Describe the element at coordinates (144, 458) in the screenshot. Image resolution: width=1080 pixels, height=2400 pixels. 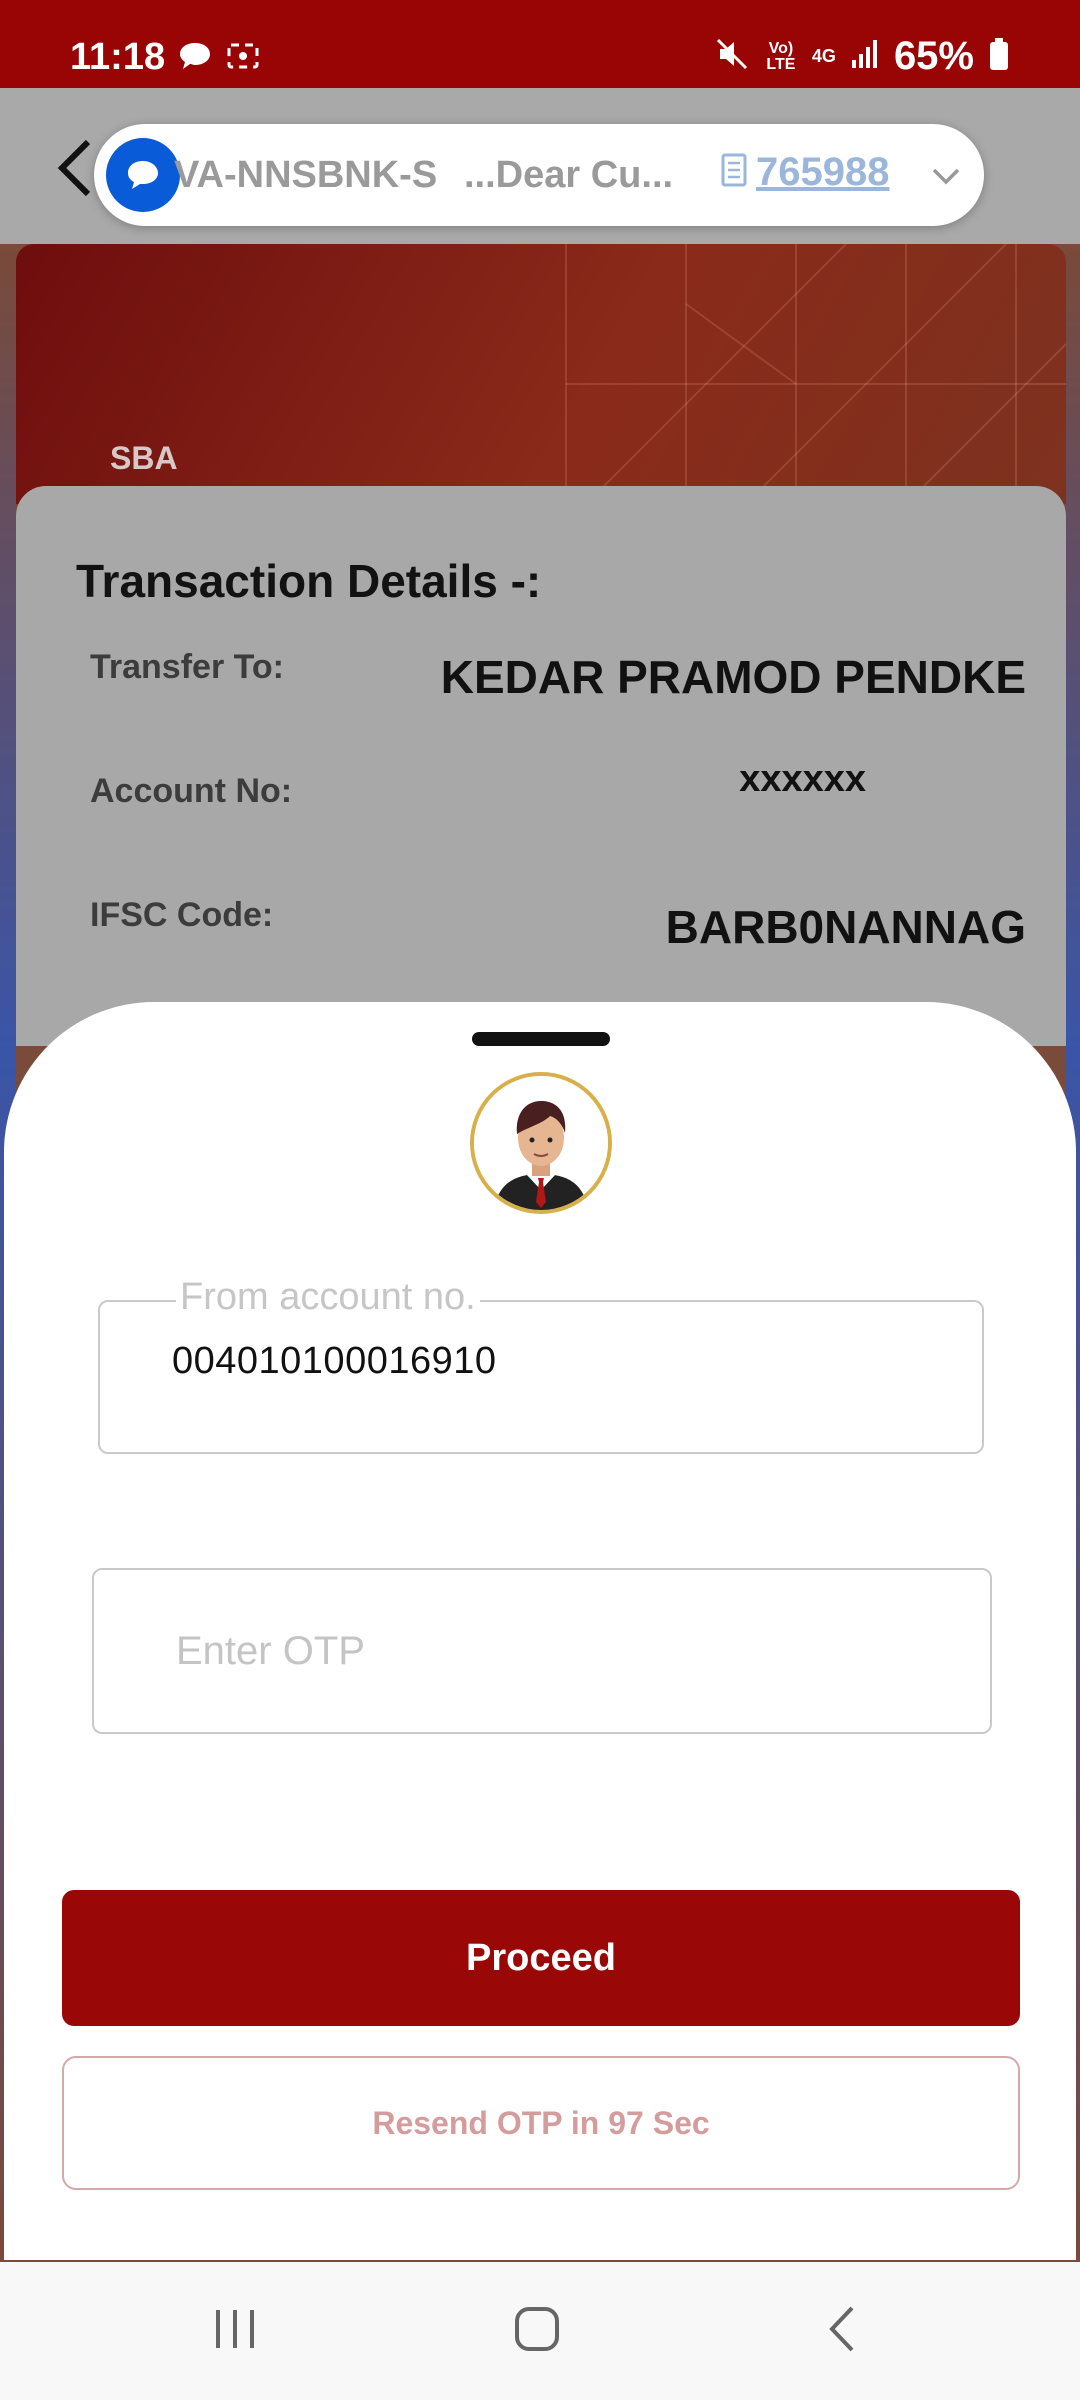
I see `account-type-label: SBA` at that location.